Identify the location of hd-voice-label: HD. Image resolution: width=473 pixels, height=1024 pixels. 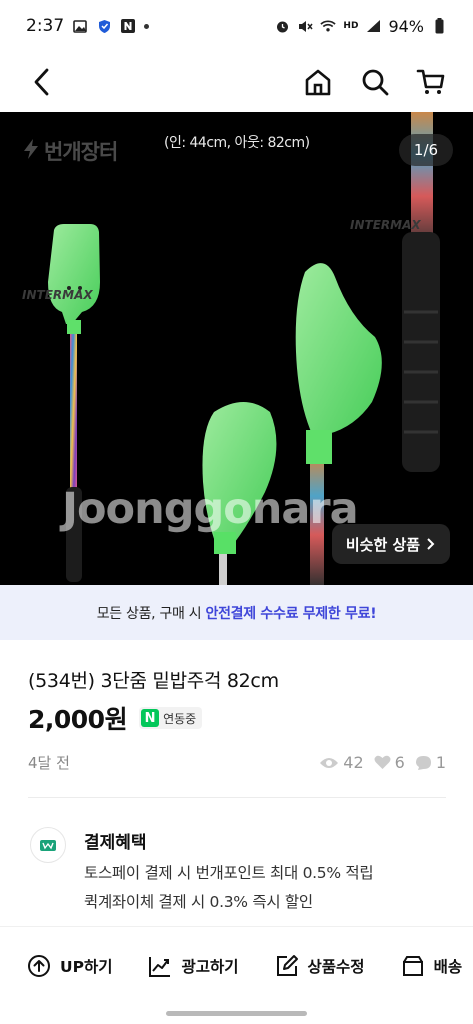
(351, 25).